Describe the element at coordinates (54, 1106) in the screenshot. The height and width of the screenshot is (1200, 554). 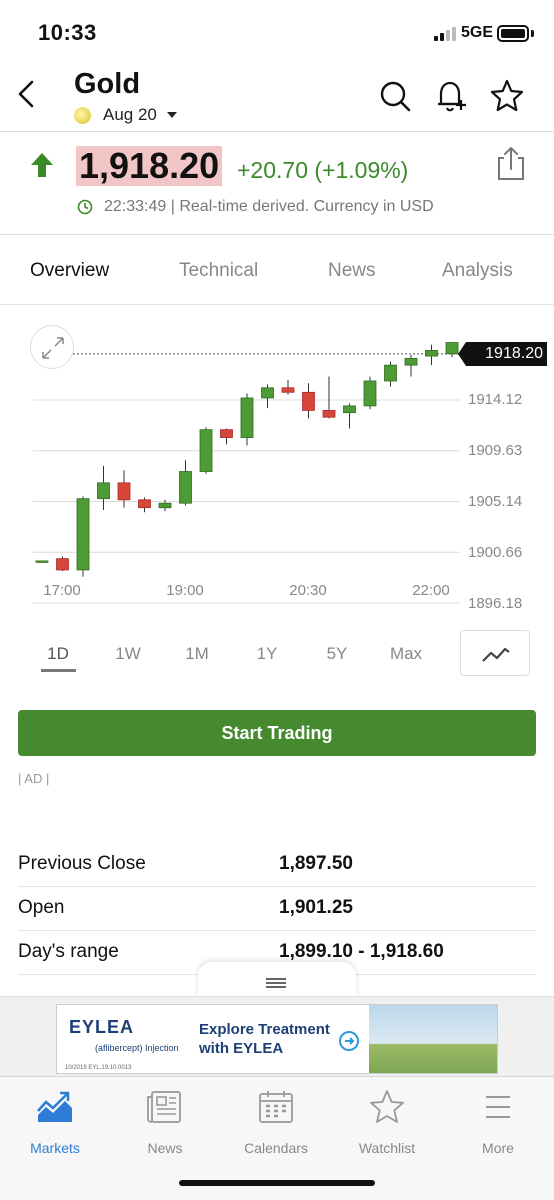
I see `markets-chart-icon` at that location.